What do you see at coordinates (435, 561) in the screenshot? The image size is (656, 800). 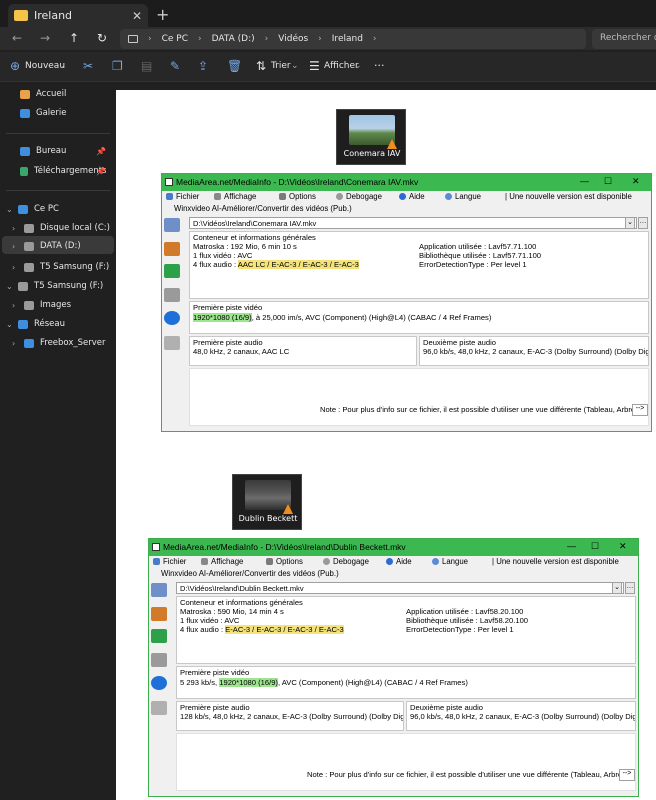 I see `language-icon` at bounding box center [435, 561].